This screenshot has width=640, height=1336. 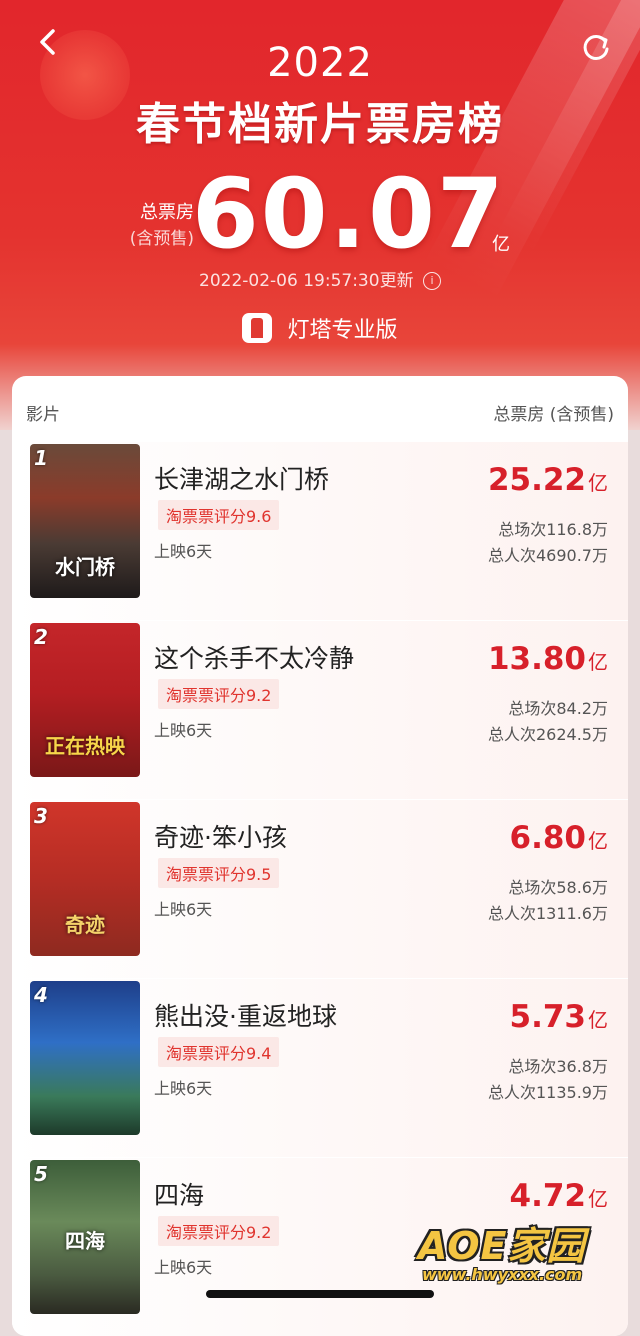 What do you see at coordinates (558, 887) in the screenshot?
I see `total-shows: 总场次58.6万` at bounding box center [558, 887].